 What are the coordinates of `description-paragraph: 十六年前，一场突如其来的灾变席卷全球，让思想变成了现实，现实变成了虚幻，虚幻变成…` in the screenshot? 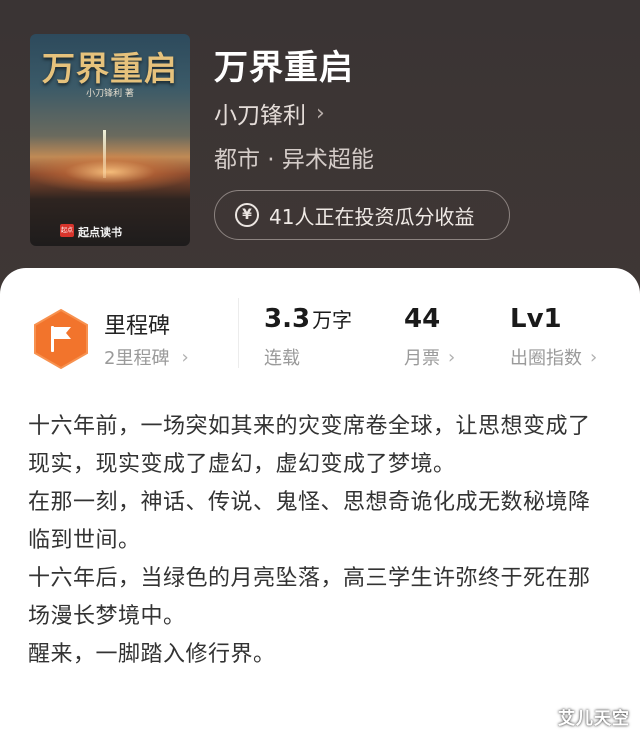 It's located at (309, 445).